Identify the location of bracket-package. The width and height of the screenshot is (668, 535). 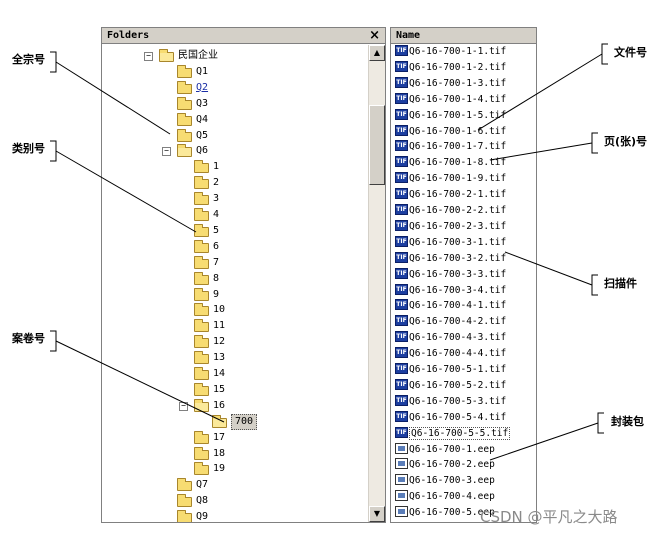
(600, 423).